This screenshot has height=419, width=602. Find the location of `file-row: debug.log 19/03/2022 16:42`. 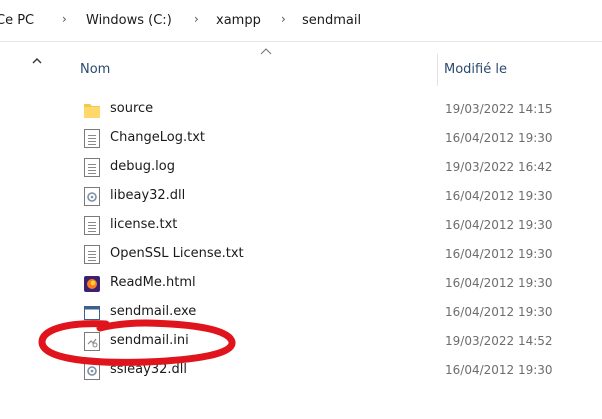

file-row: debug.log 19/03/2022 16:42 is located at coordinates (333, 167).